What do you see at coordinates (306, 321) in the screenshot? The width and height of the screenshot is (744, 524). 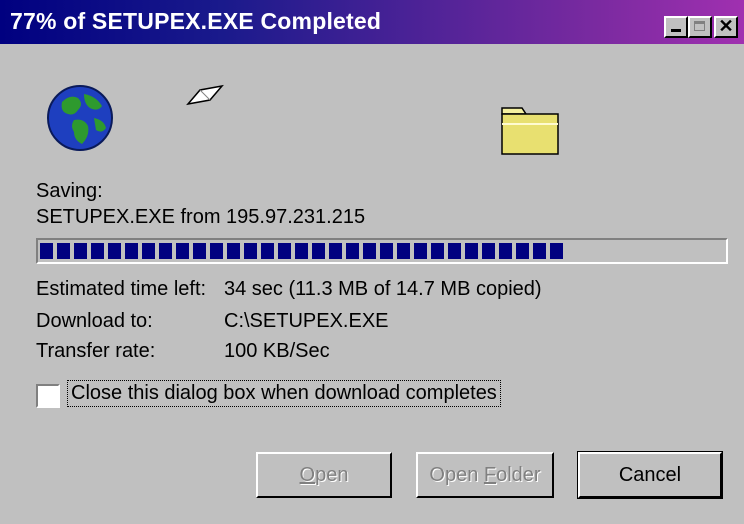 I see `download-to-value: C:\SETUPEX.EXE` at bounding box center [306, 321].